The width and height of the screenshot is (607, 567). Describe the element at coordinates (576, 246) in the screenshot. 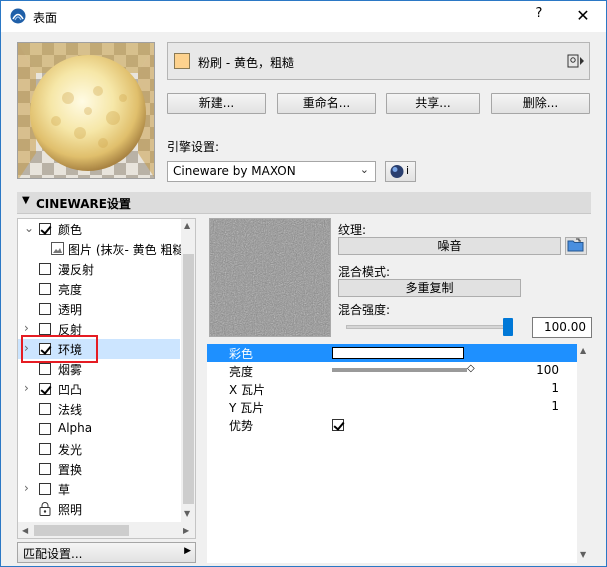

I see `texture-browse-button` at that location.